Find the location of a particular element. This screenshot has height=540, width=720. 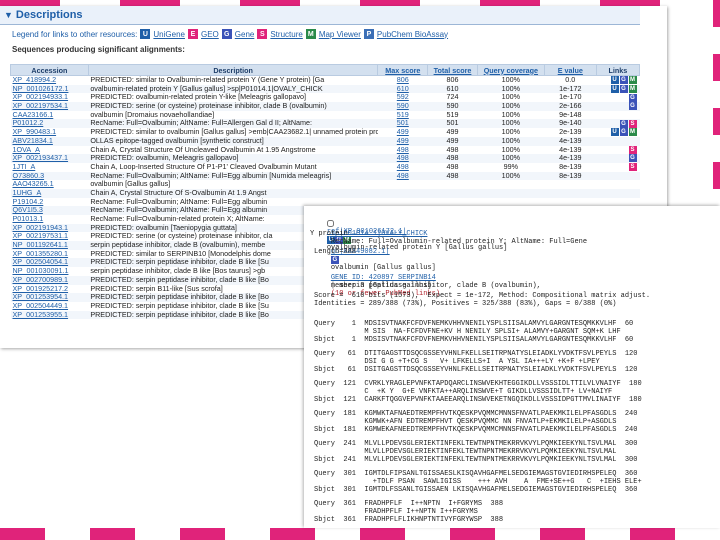

accession-link: XP_002504449.1 is located at coordinates (50, 306).